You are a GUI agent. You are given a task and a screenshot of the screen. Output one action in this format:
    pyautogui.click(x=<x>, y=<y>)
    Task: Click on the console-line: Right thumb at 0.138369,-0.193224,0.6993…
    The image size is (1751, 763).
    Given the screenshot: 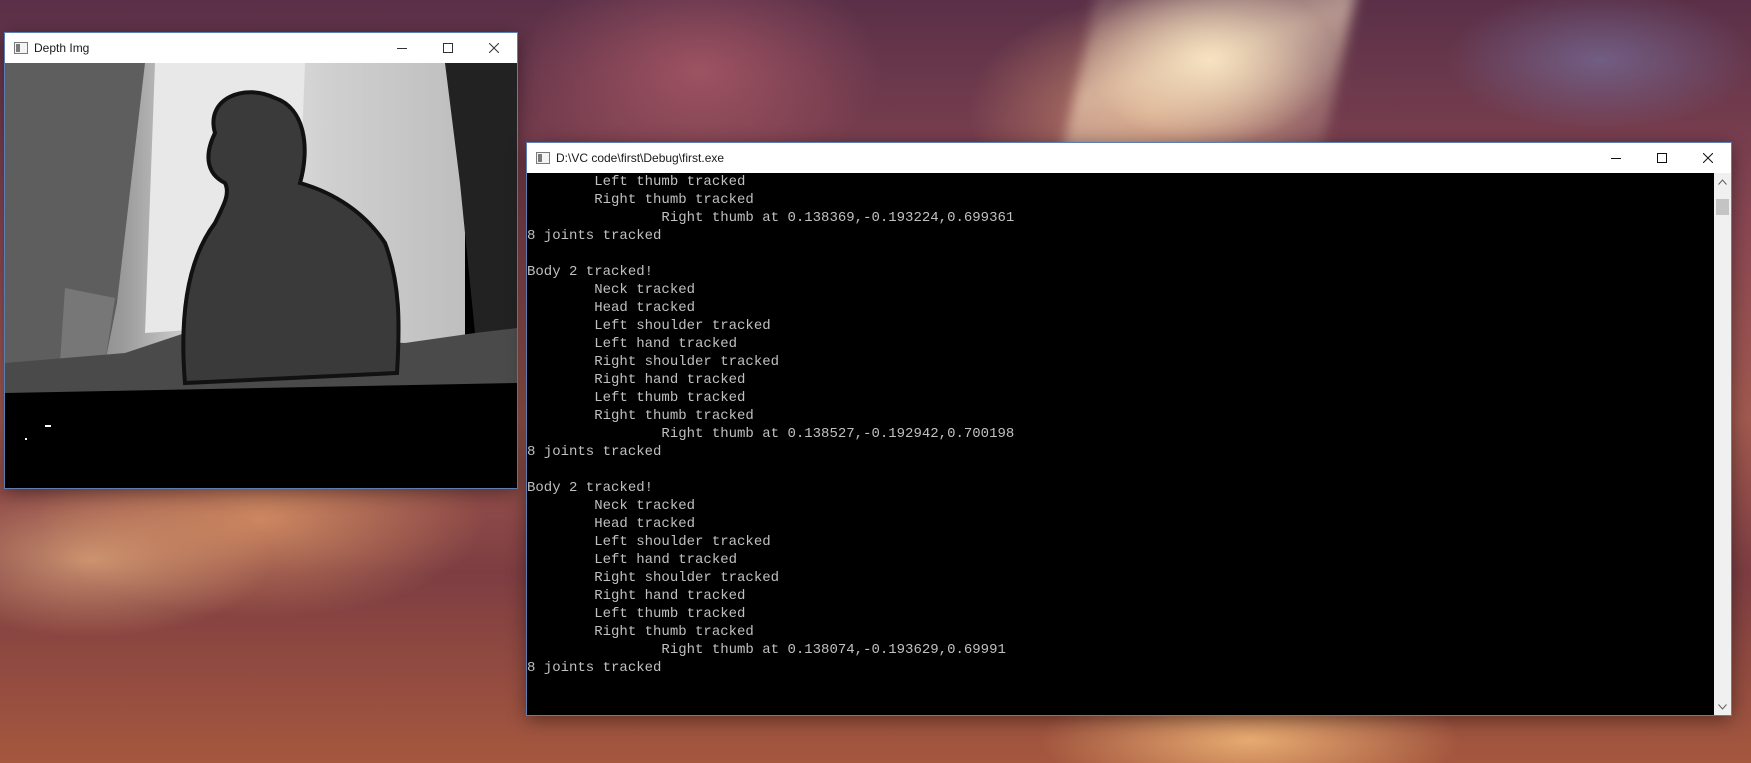 What is the action you would take?
    pyautogui.click(x=771, y=218)
    